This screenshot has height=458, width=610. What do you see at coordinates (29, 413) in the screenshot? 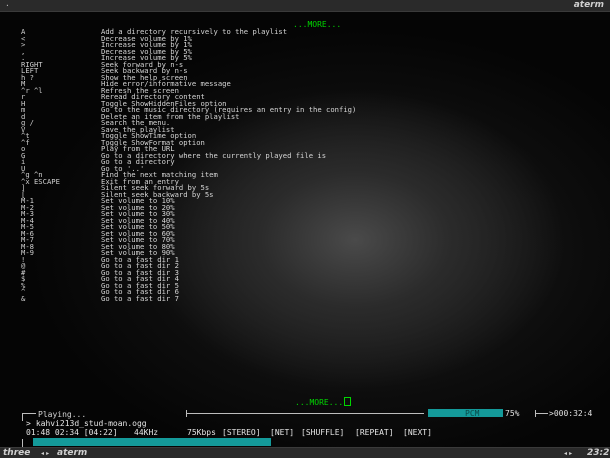
I see `frame-top-left` at bounding box center [29, 413].